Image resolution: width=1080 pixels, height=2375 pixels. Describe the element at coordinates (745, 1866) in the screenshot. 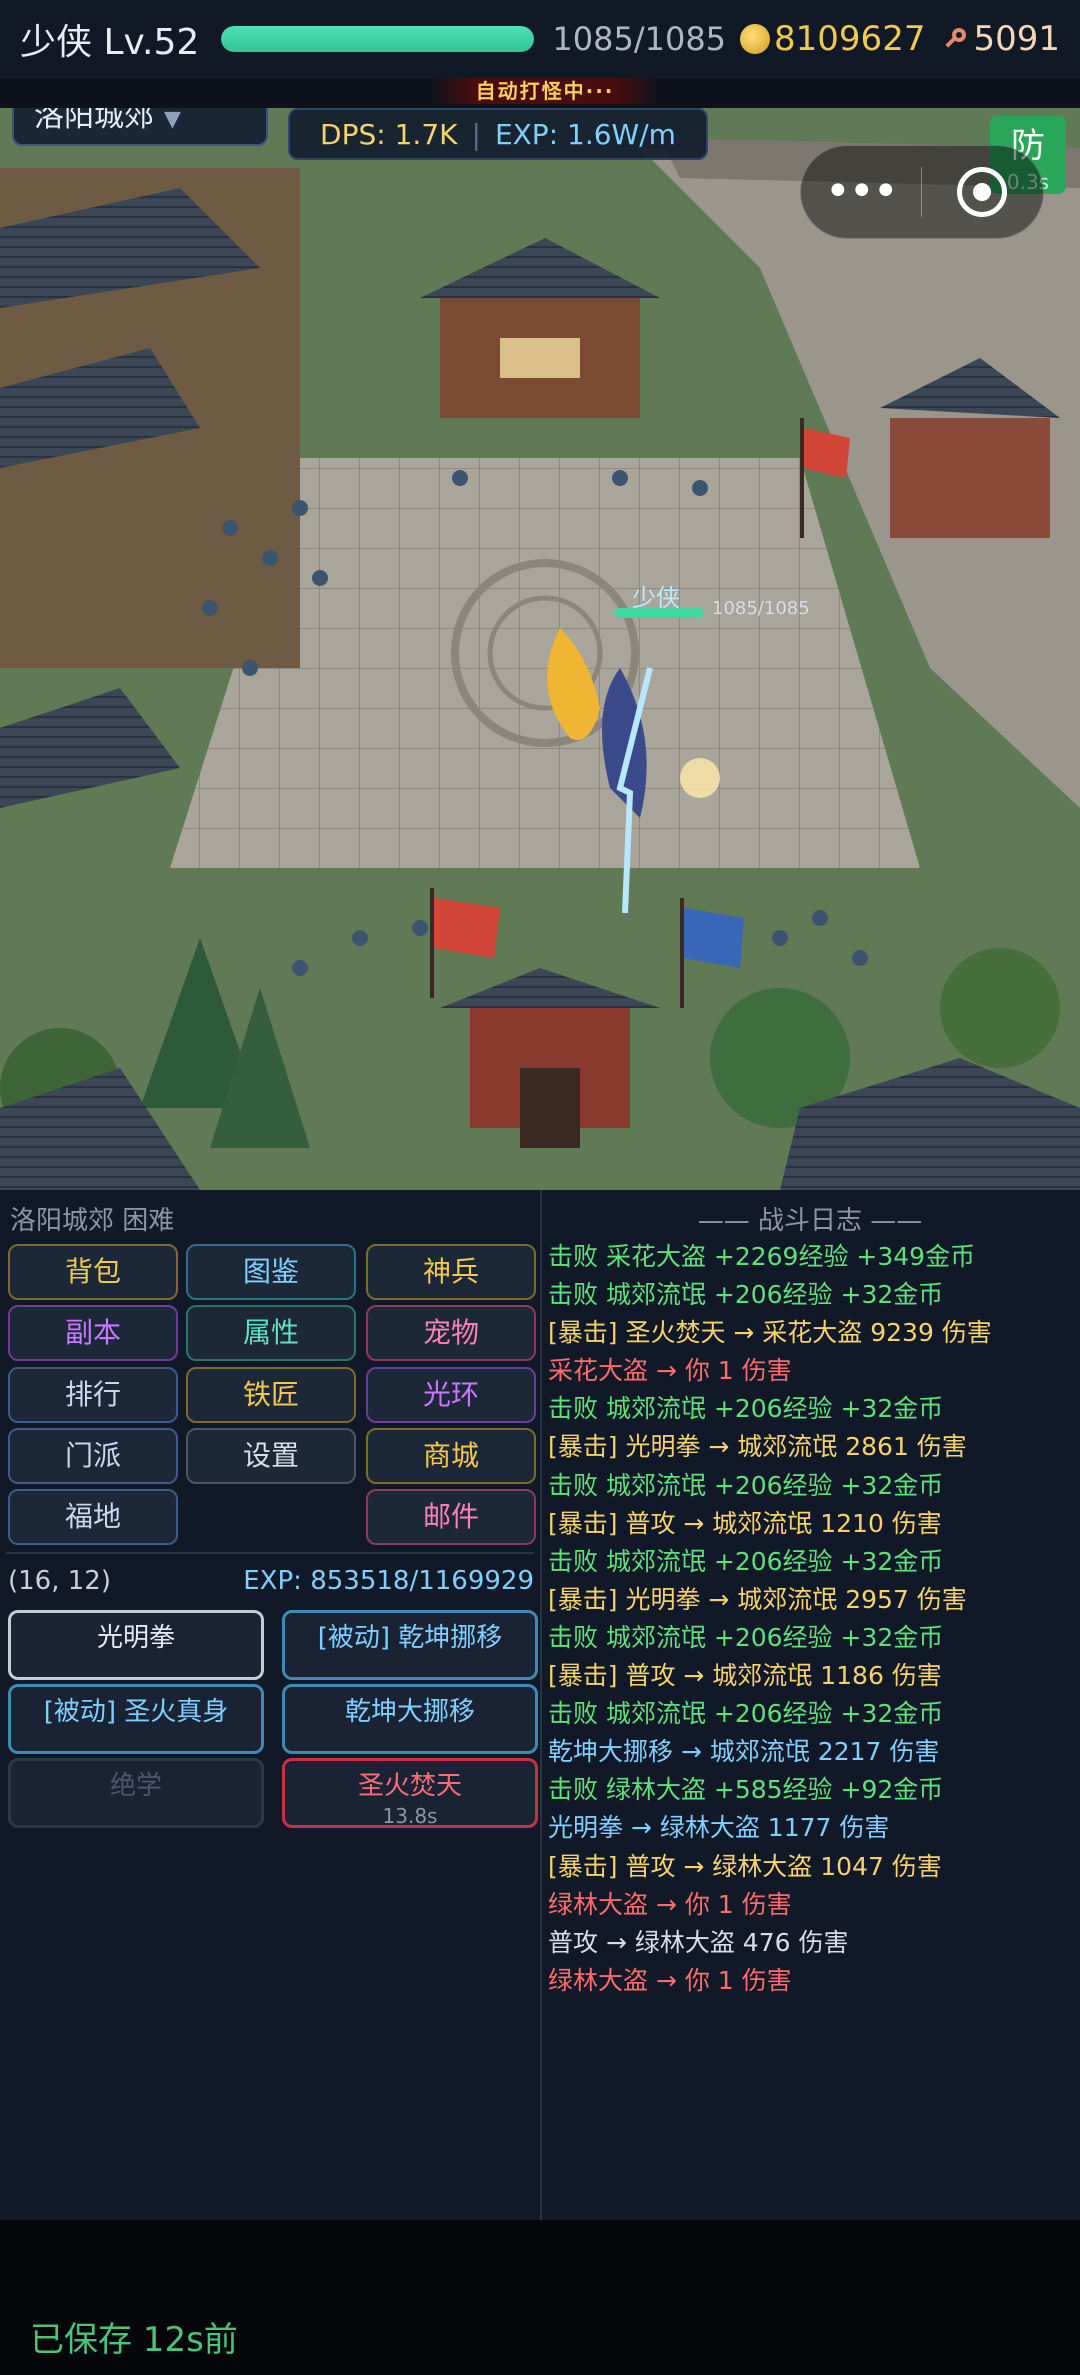

I see `log-line: [暴击] 普攻 → 绿林大盗 1047 伤害` at that location.